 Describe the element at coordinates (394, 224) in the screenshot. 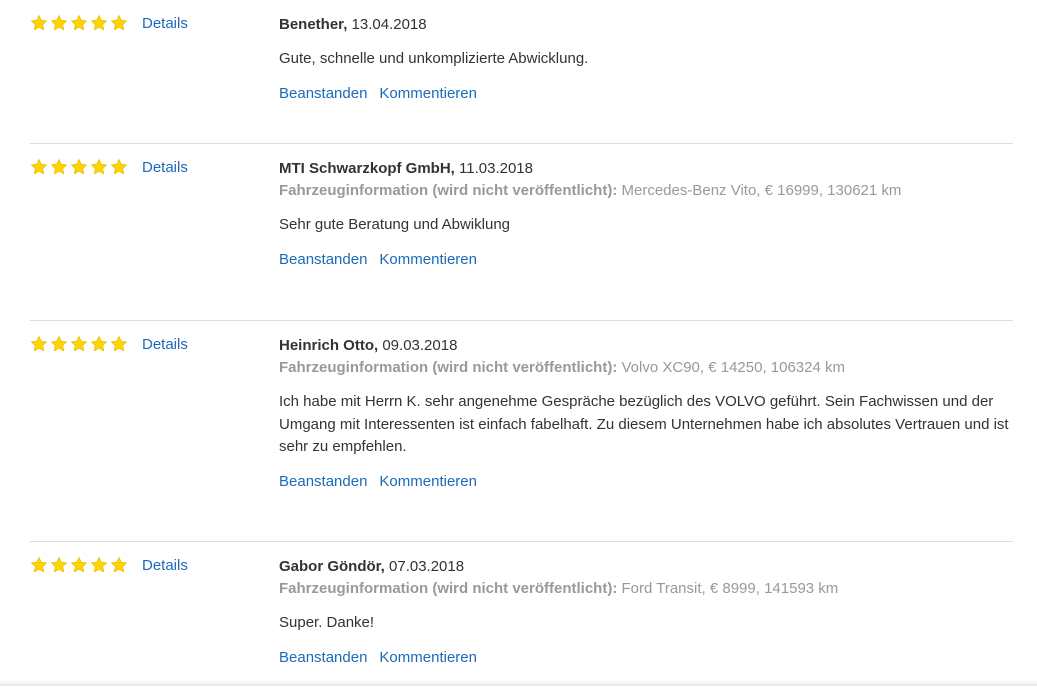

I see `review-comment: Sehr gute Beratung und Abwiklung` at that location.